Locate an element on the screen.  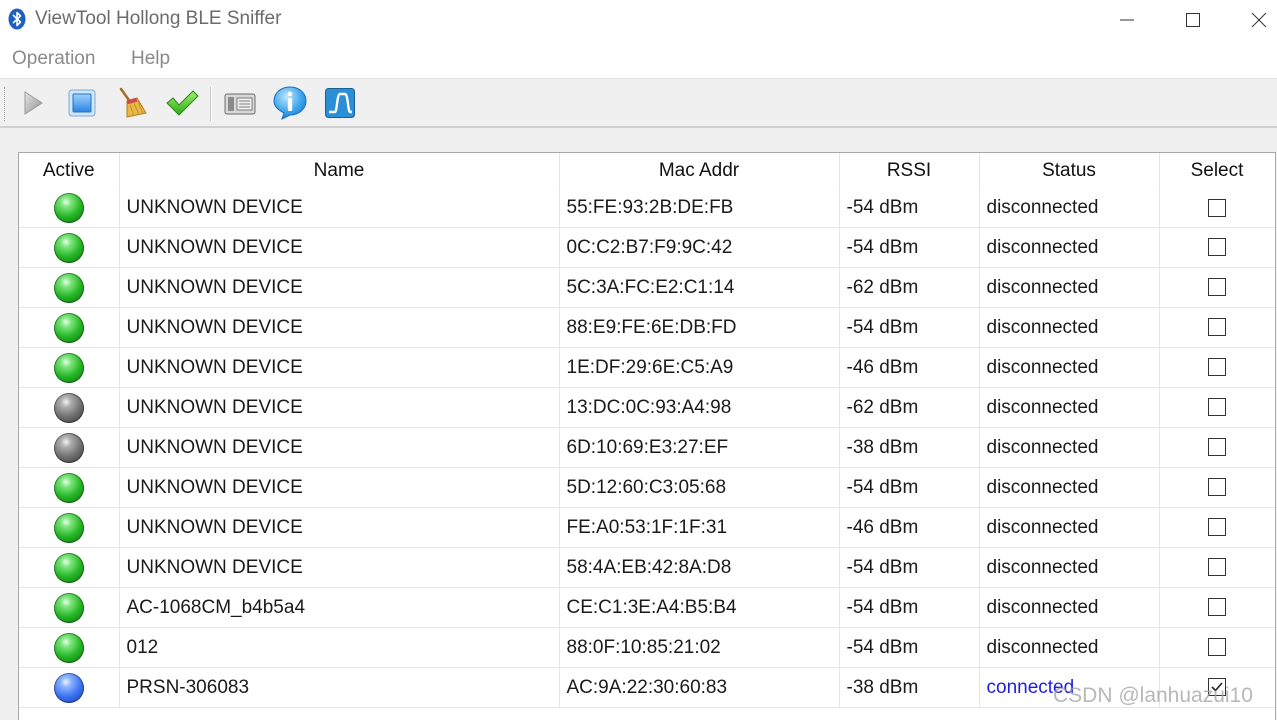
window-title: ViewTool Hollong BLE Sniffer is located at coordinates (158, 18).